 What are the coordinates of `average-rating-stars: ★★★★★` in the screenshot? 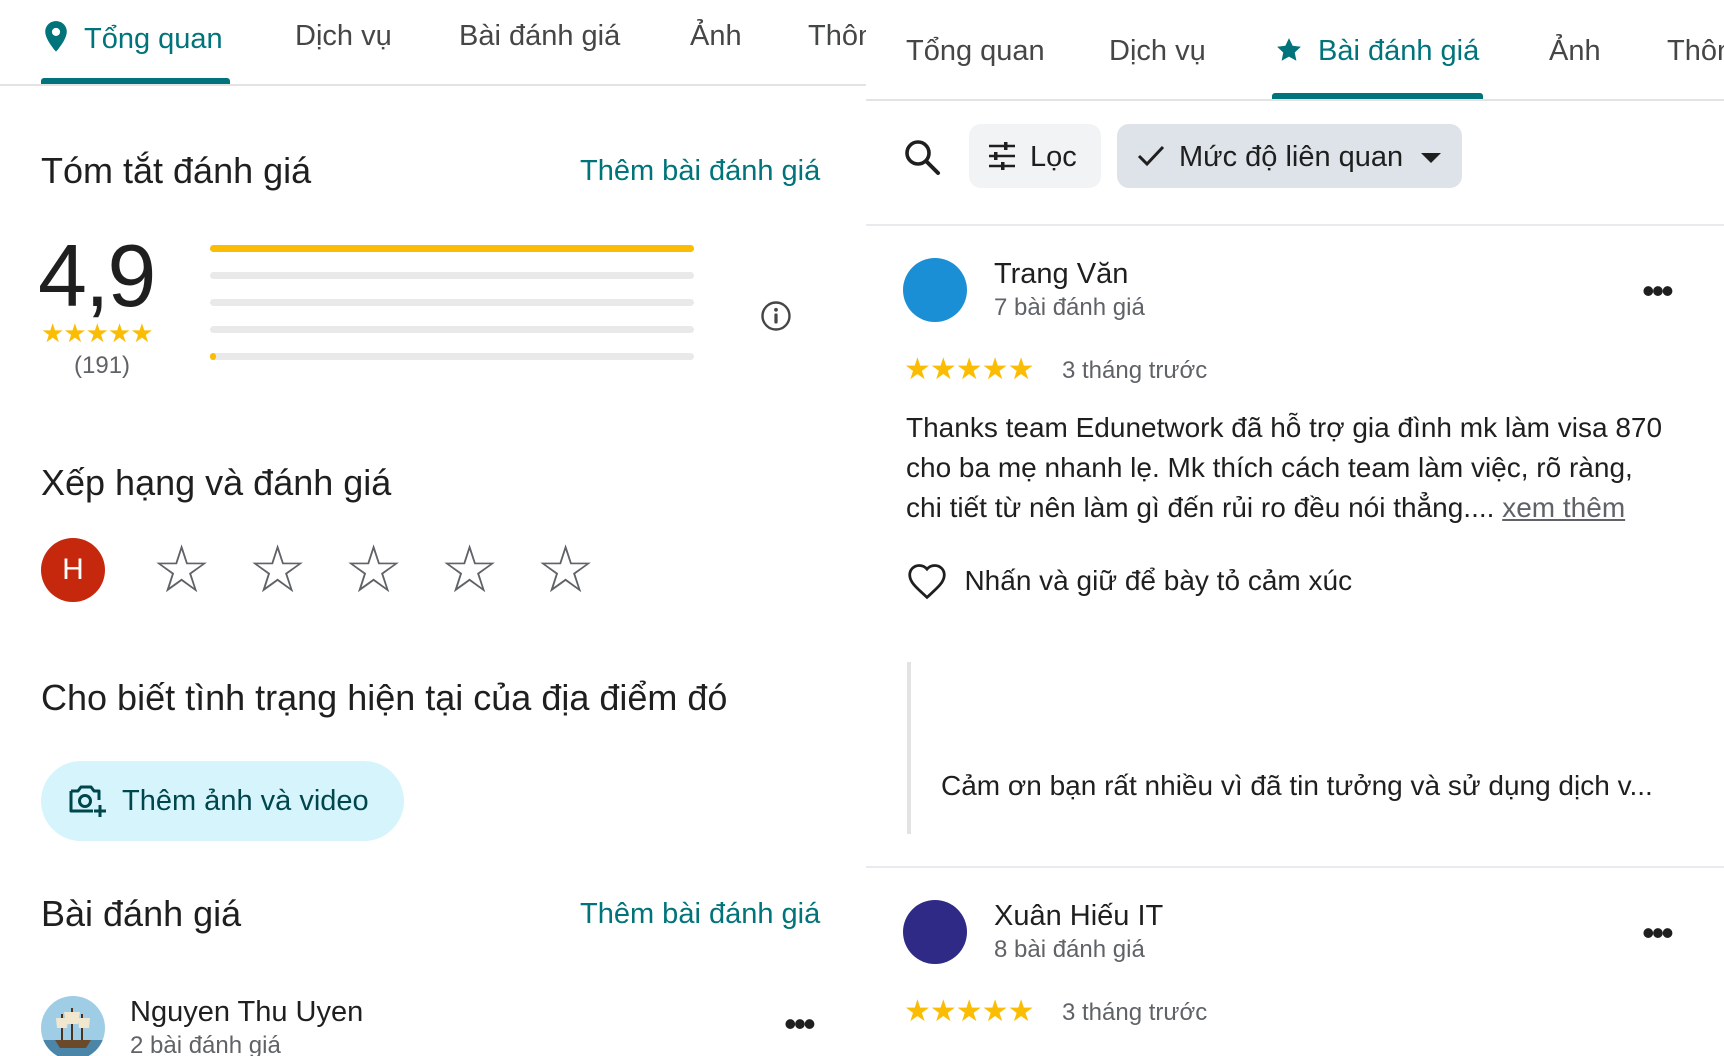 It's located at (97, 333).